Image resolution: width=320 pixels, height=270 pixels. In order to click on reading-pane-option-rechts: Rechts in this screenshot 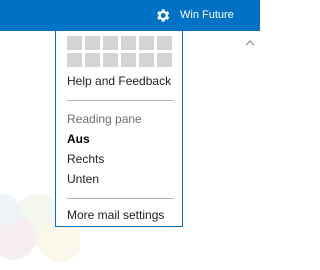, I will do `click(85, 159)`.